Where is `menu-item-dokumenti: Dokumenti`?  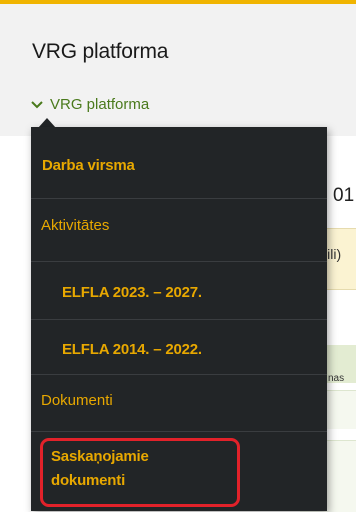
menu-item-dokumenti: Dokumenti is located at coordinates (179, 403).